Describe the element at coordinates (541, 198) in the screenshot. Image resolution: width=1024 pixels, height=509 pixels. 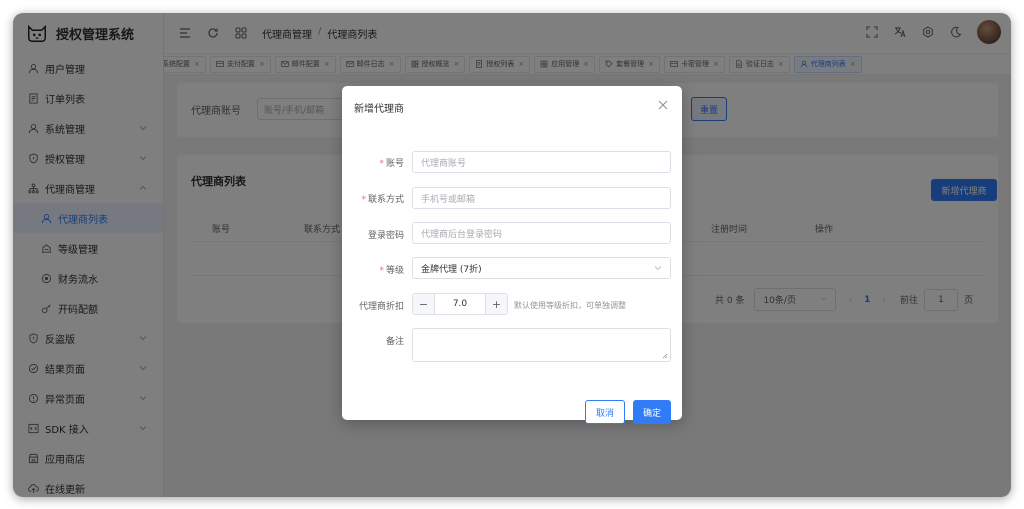
I see `contact-input: 手机号或邮箱` at that location.